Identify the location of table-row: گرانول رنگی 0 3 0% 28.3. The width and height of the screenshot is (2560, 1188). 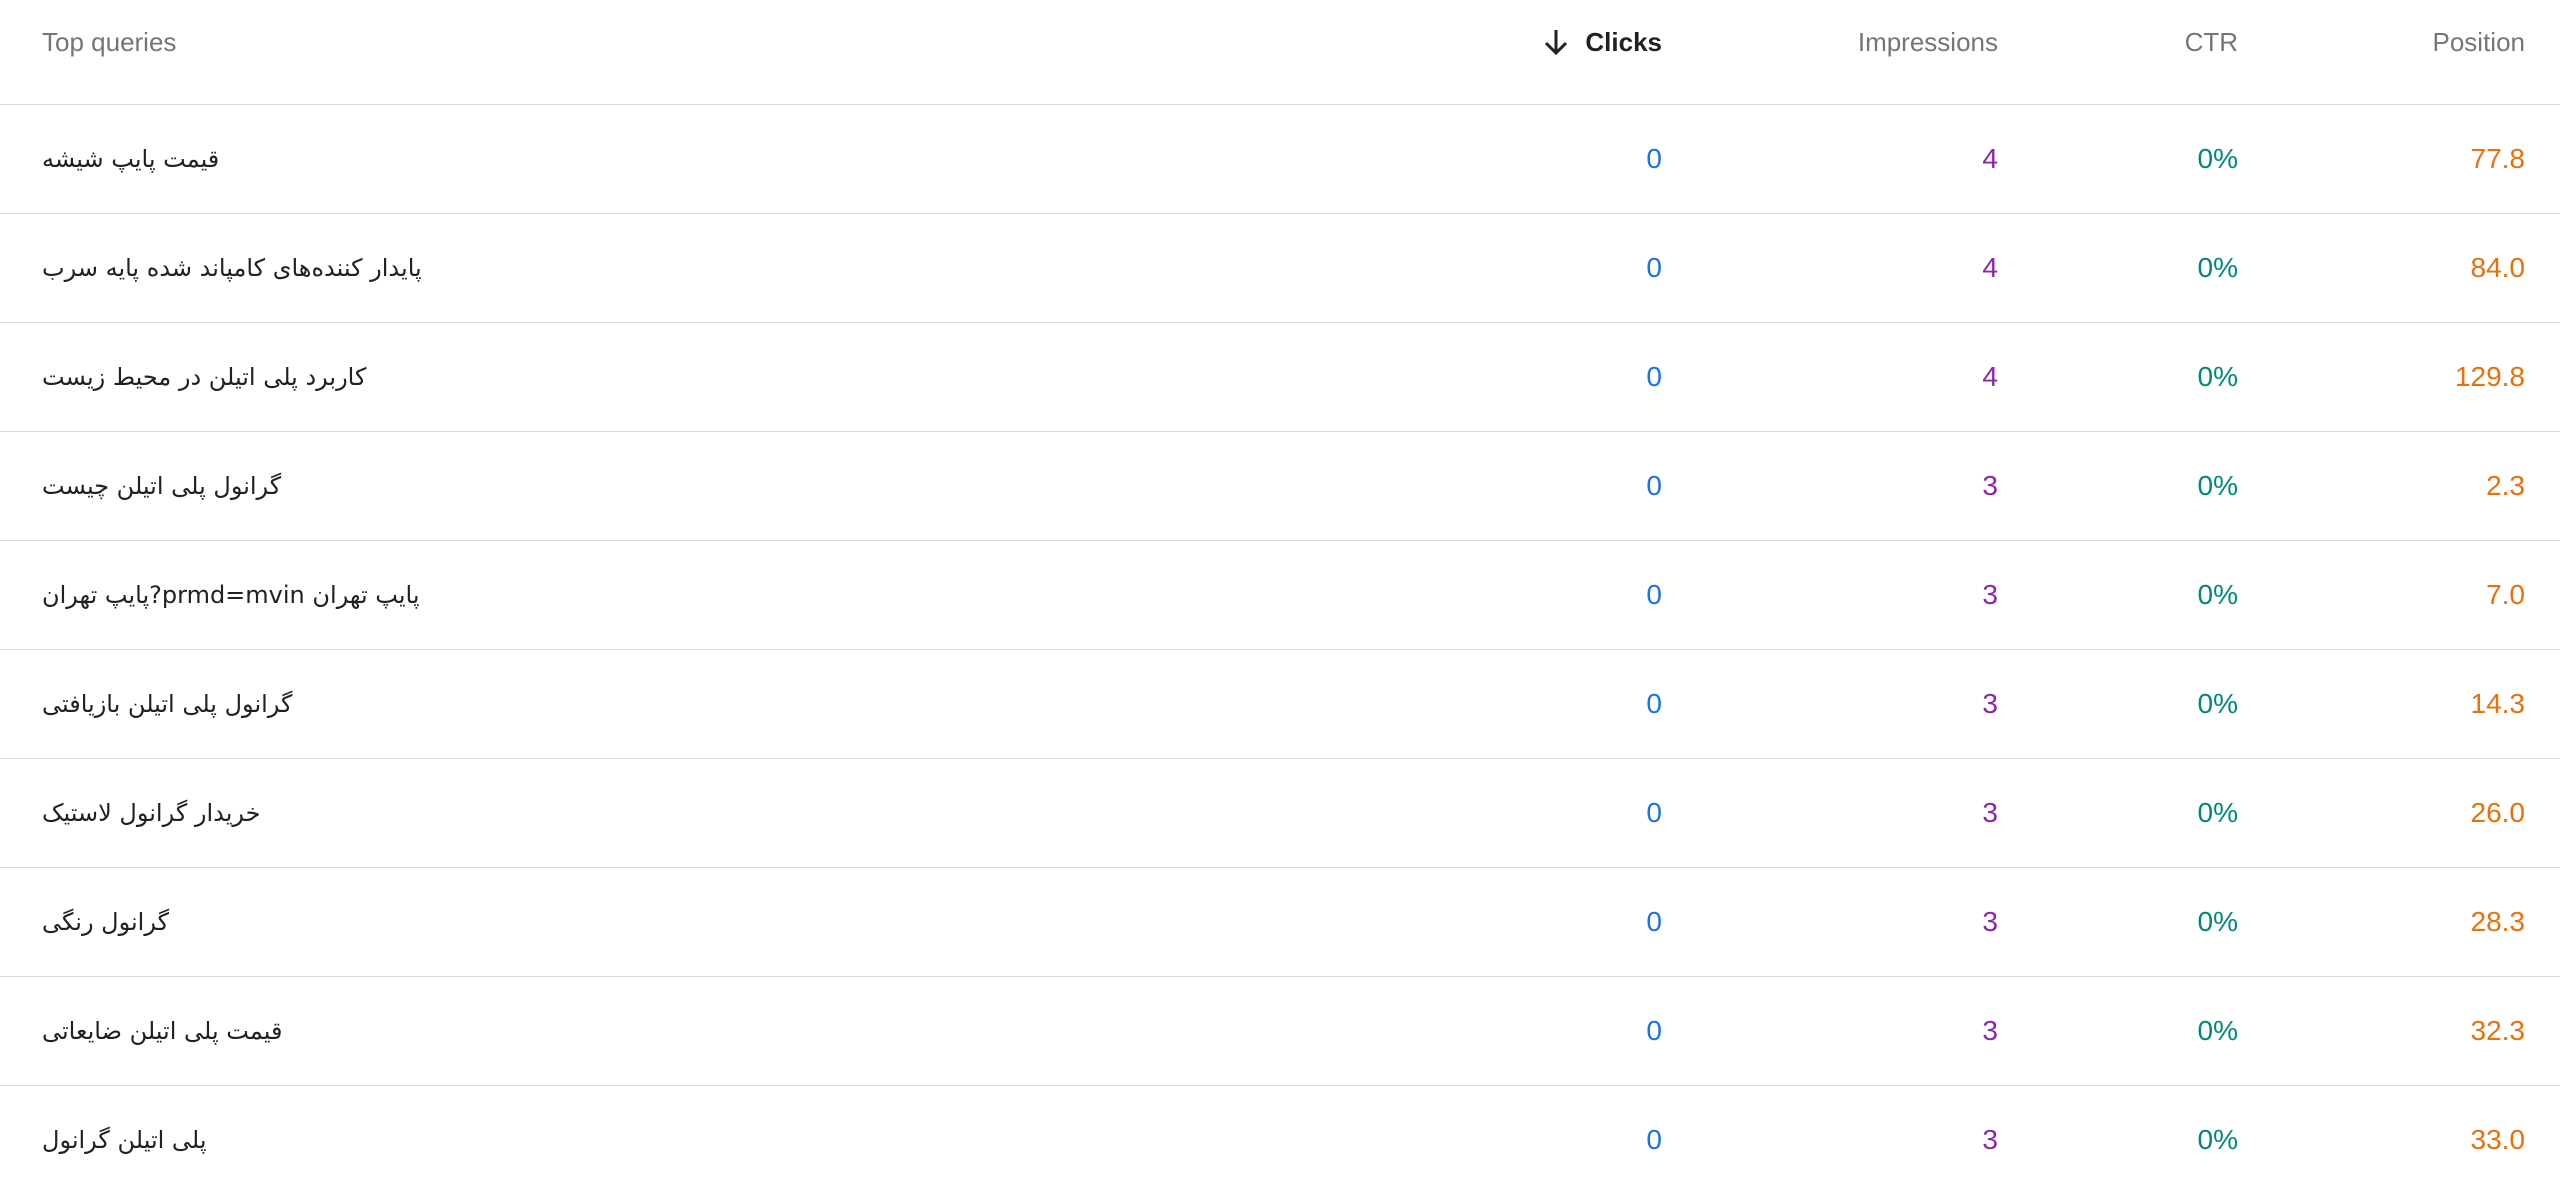
(1280, 922).